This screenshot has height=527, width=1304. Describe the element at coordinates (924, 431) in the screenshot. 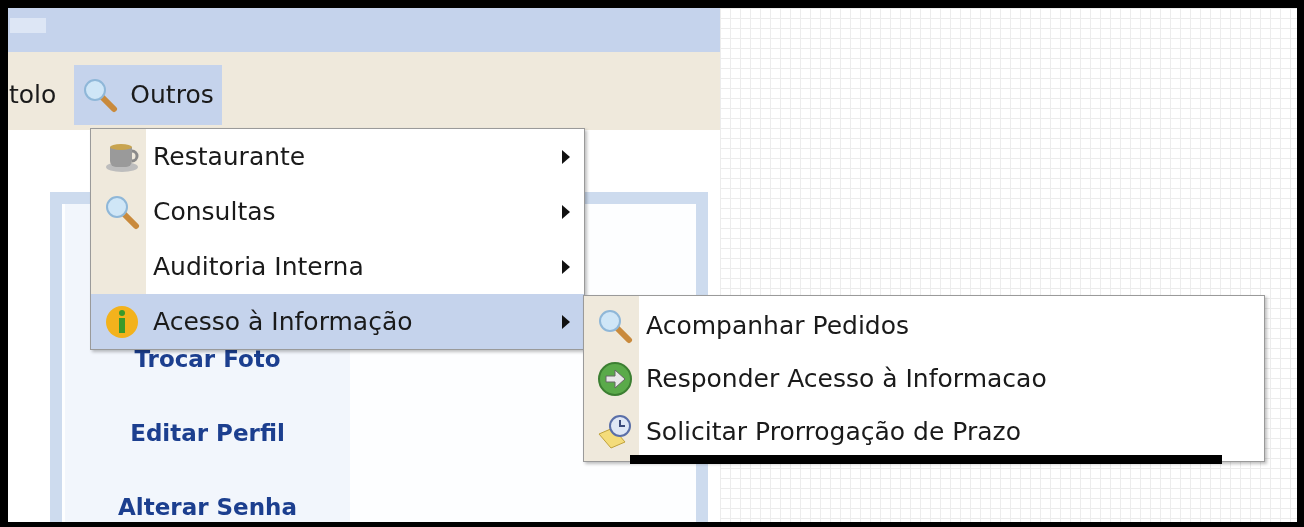

I see `submenu-item: Solicitar Prorrogação de Prazo` at that location.